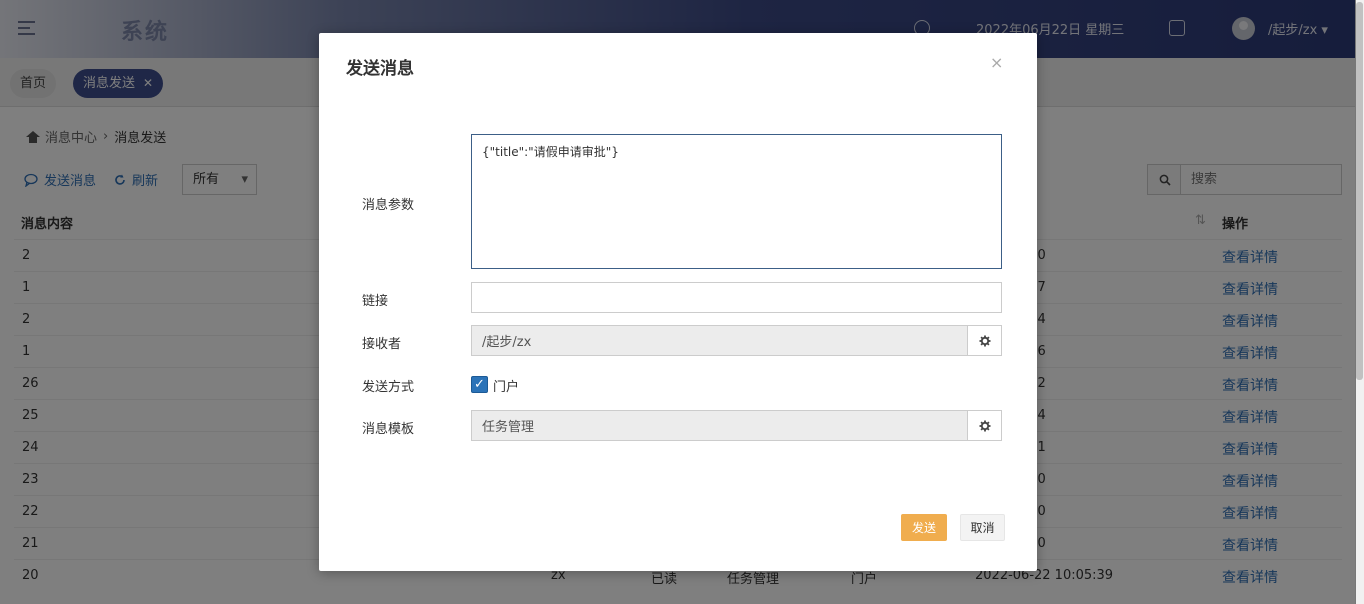 Image resolution: width=1364 pixels, height=604 pixels. I want to click on scrollbar-thumb, so click(1359, 191).